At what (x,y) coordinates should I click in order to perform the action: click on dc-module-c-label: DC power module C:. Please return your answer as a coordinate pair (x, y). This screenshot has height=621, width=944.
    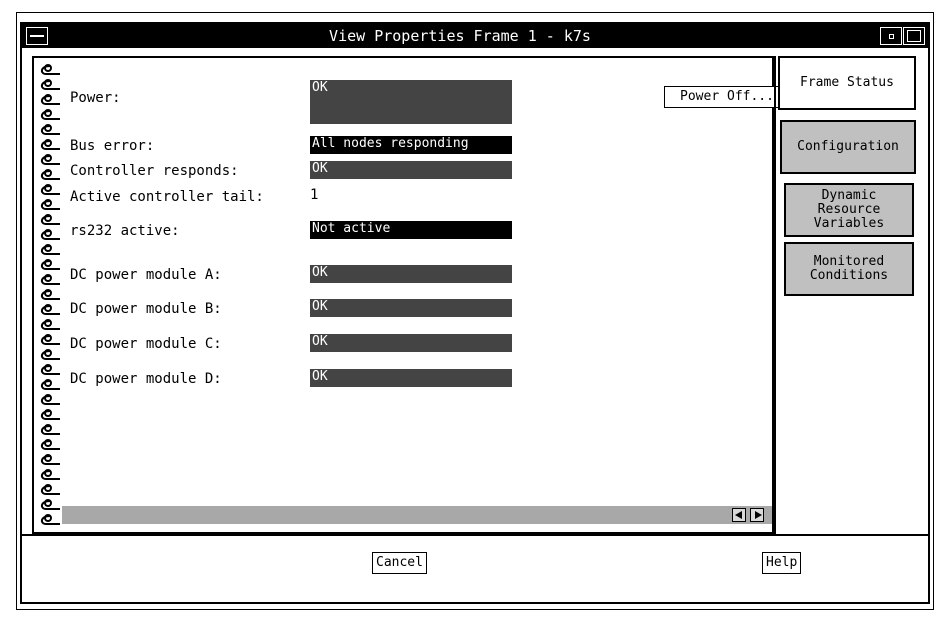
    Looking at the image, I should click on (146, 344).